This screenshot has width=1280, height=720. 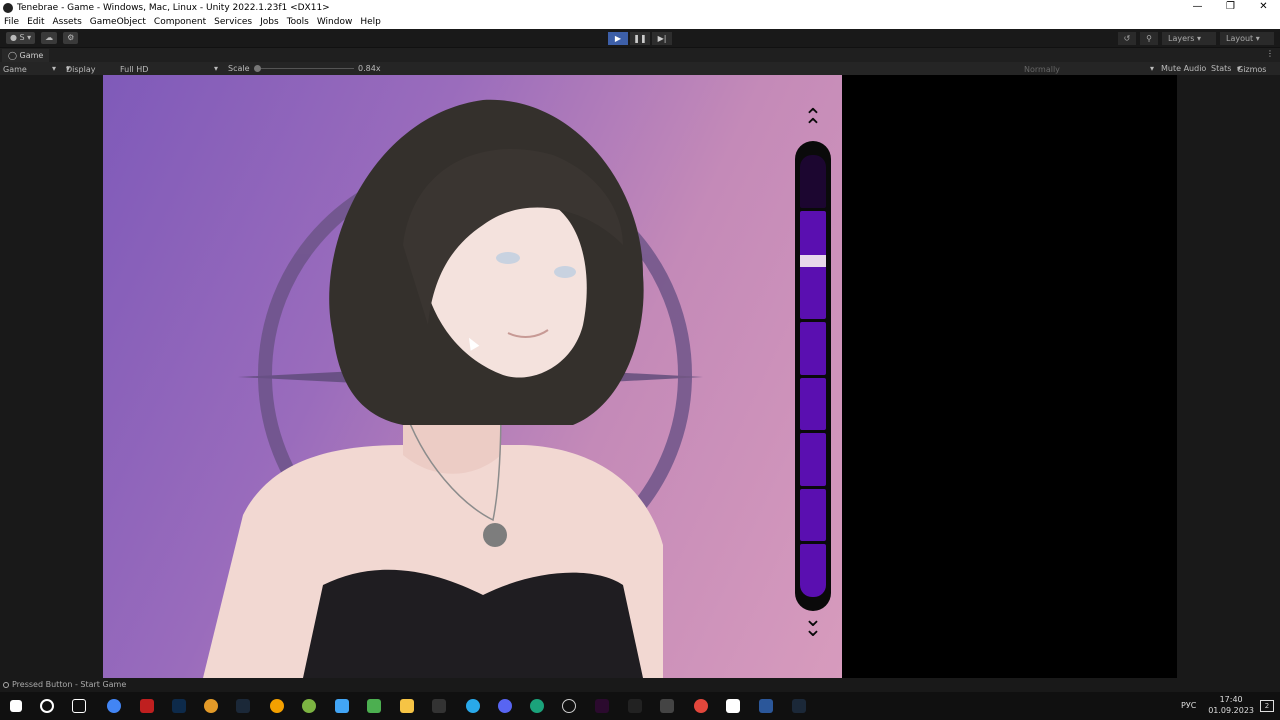 What do you see at coordinates (16, 706) in the screenshot?
I see `windows-start-icon` at bounding box center [16, 706].